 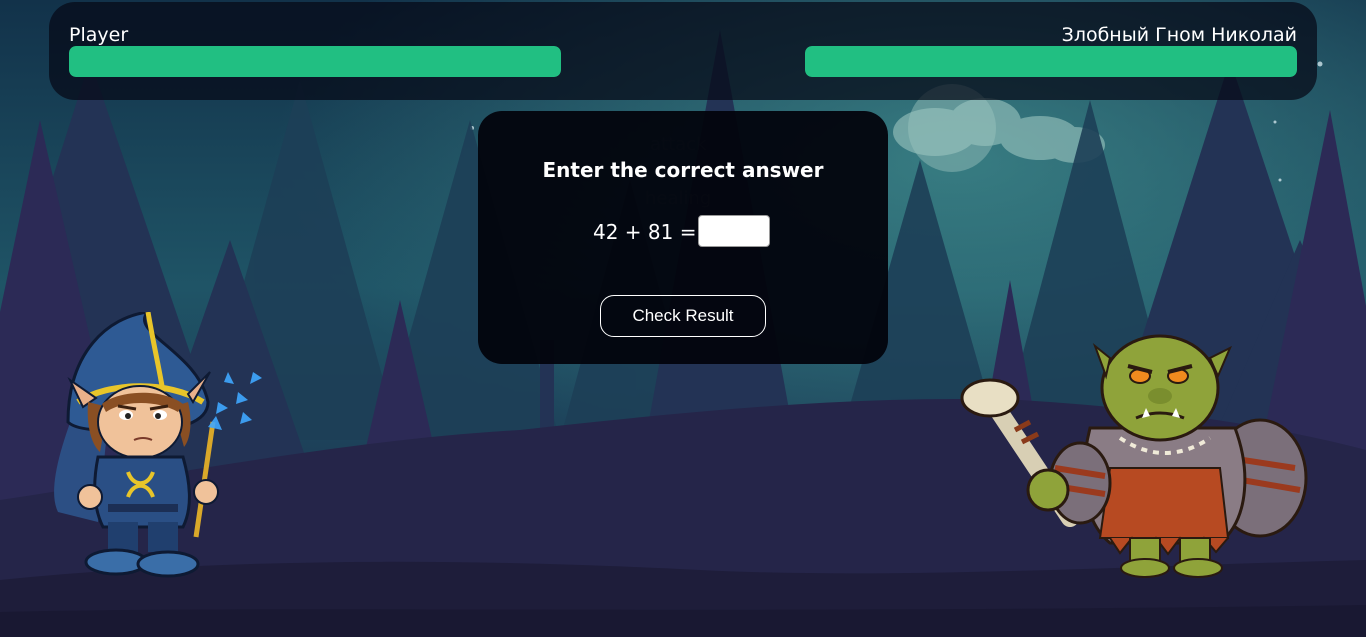 What do you see at coordinates (158, 445) in the screenshot?
I see `wizard-character` at bounding box center [158, 445].